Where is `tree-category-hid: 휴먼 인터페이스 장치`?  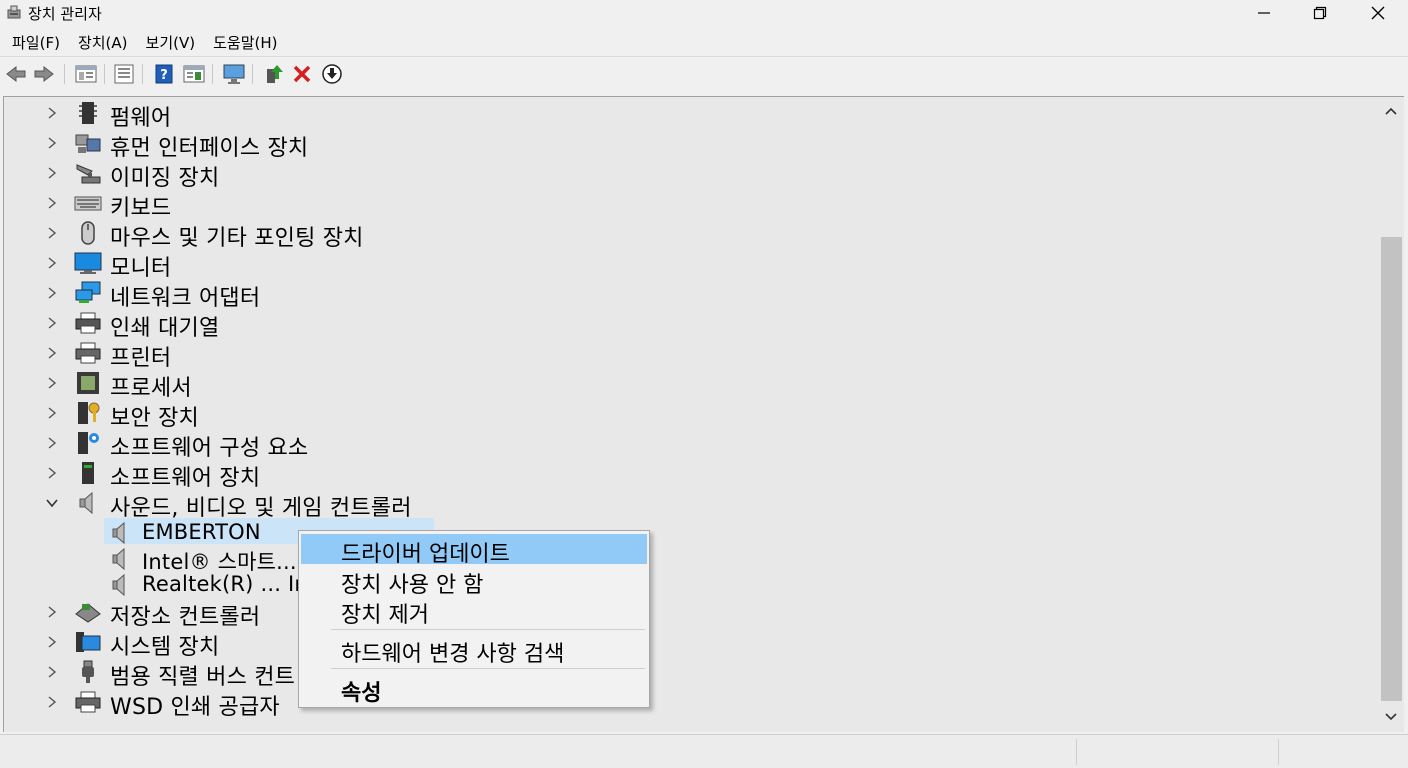
tree-category-hid: 휴먼 인터페이스 장치 is located at coordinates (691, 144).